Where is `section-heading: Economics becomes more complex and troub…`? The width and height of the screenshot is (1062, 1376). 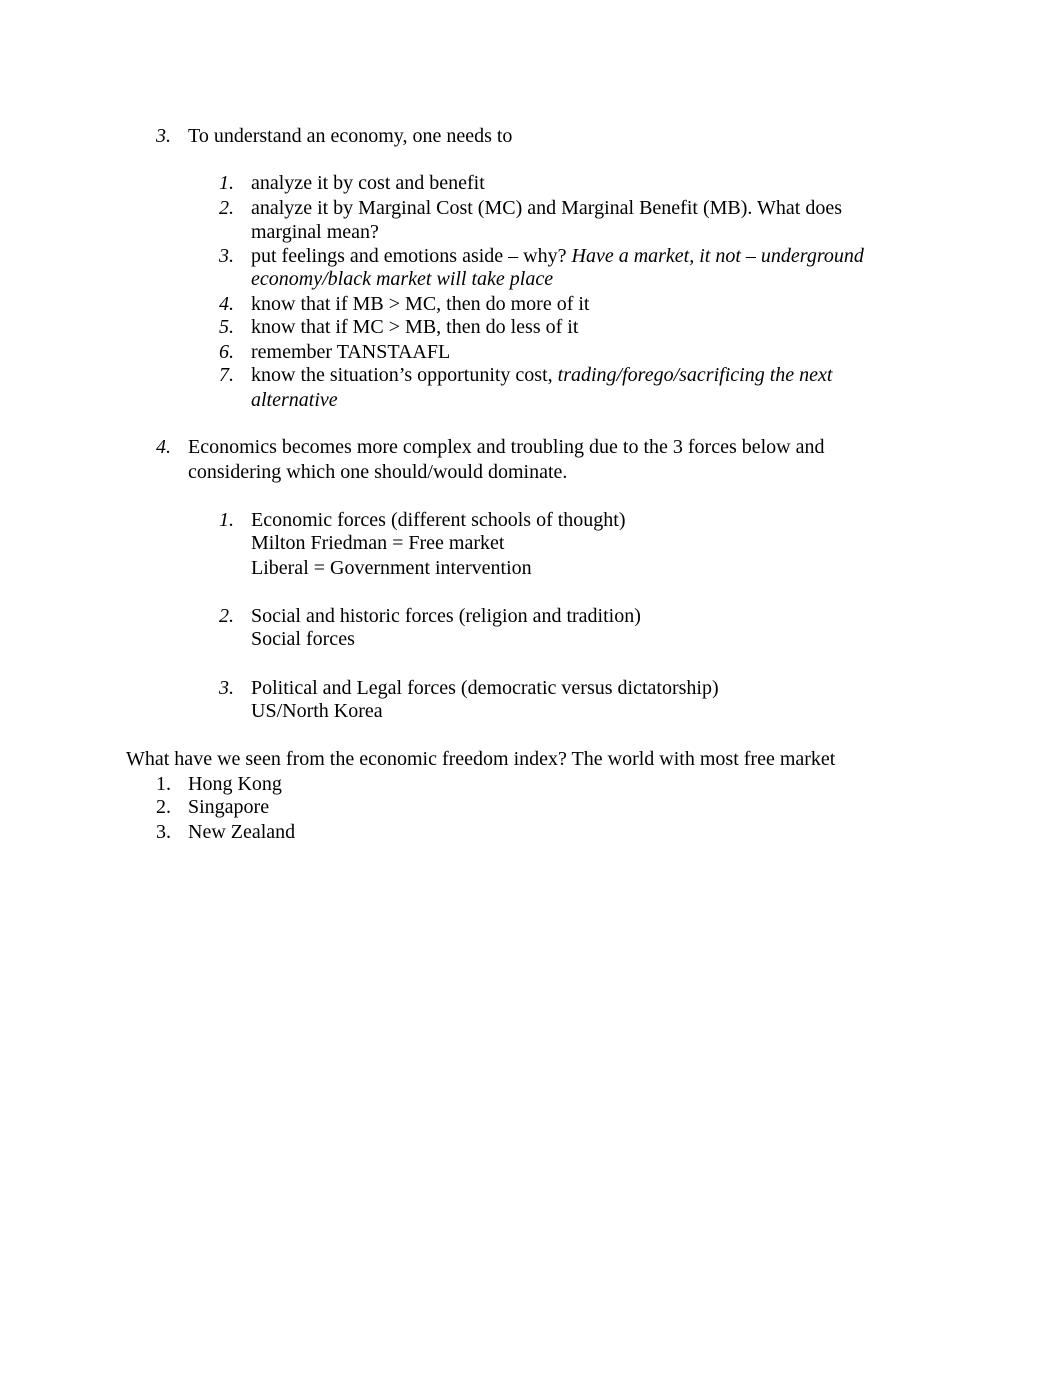 section-heading: Economics becomes more complex and troub… is located at coordinates (506, 447).